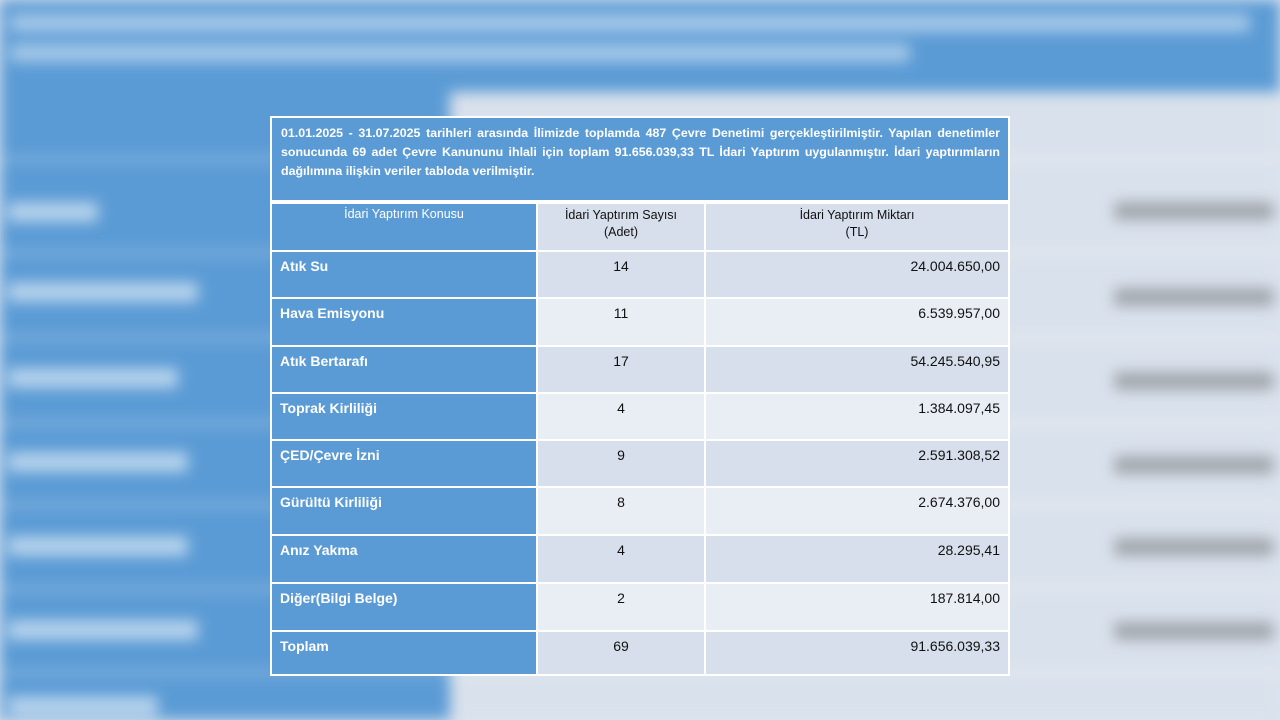 This screenshot has width=1280, height=720. Describe the element at coordinates (404, 274) in the screenshot. I see `cell-konu: Atık Su` at that location.